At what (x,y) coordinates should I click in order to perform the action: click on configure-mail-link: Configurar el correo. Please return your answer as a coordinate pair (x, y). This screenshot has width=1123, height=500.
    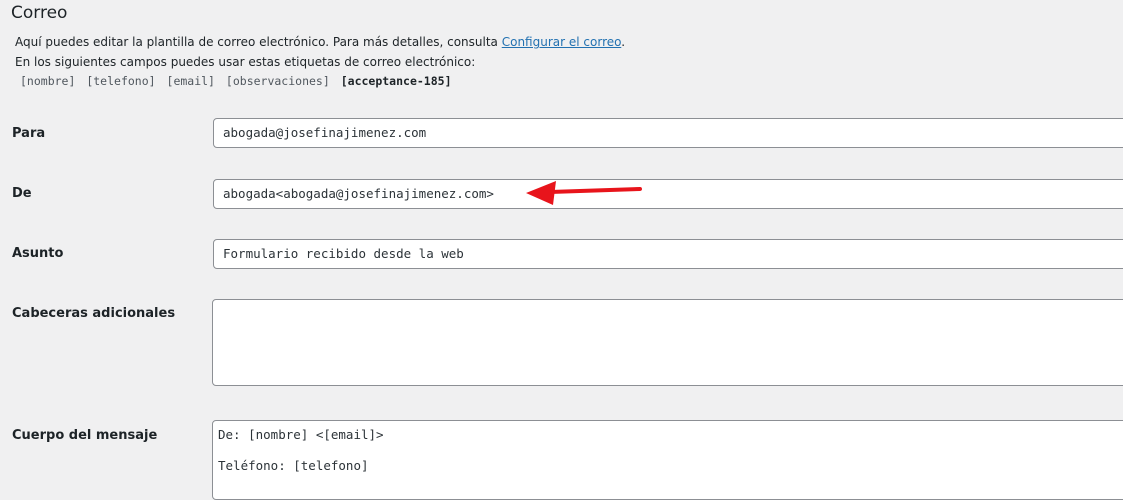
    Looking at the image, I should click on (562, 42).